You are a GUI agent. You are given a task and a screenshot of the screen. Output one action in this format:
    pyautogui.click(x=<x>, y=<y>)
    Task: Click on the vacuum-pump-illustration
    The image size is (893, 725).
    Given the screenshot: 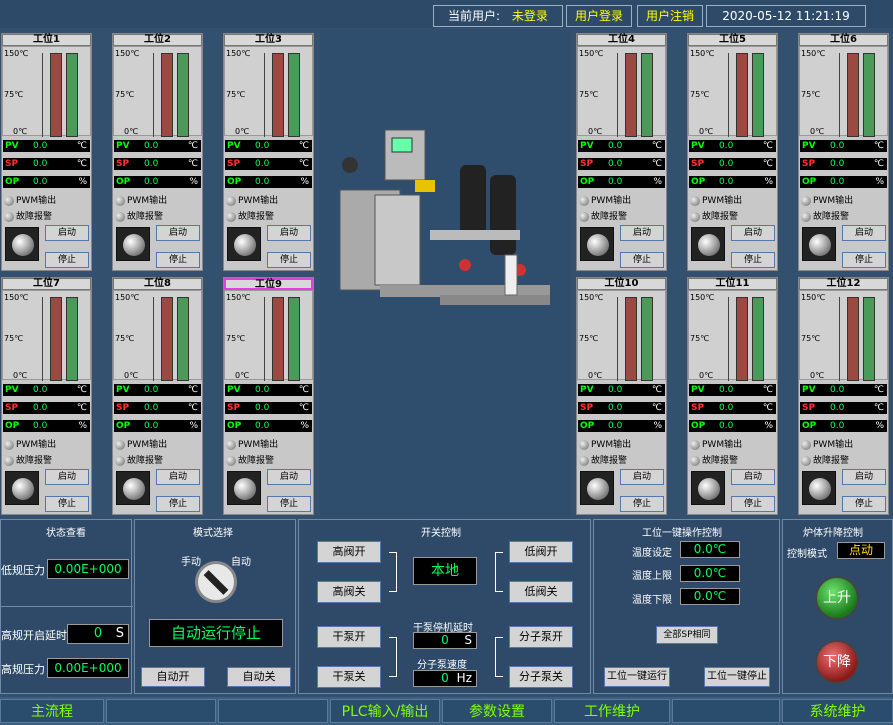 What is the action you would take?
    pyautogui.click(x=444, y=217)
    